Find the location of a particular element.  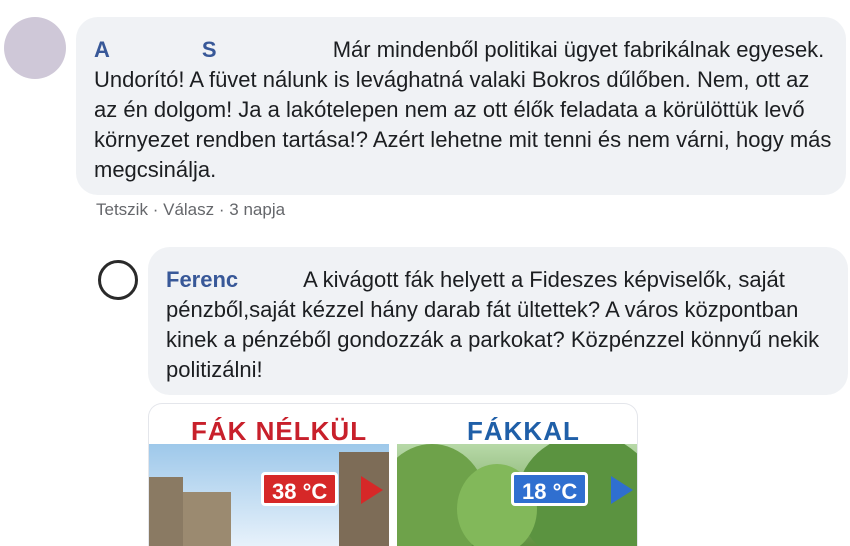

reply-link: Válasz is located at coordinates (188, 209).